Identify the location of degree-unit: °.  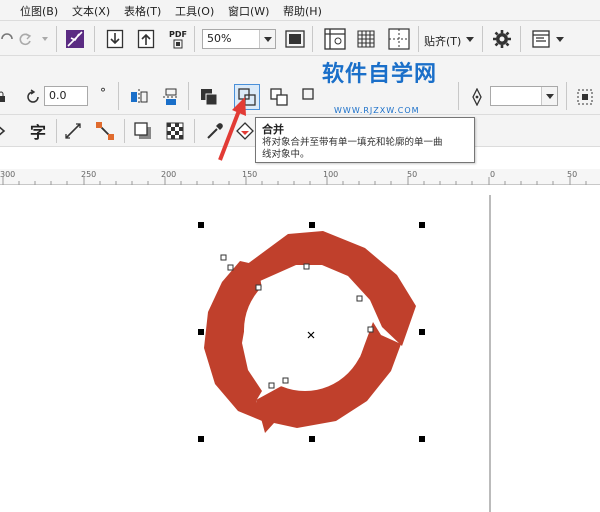
(103, 93).